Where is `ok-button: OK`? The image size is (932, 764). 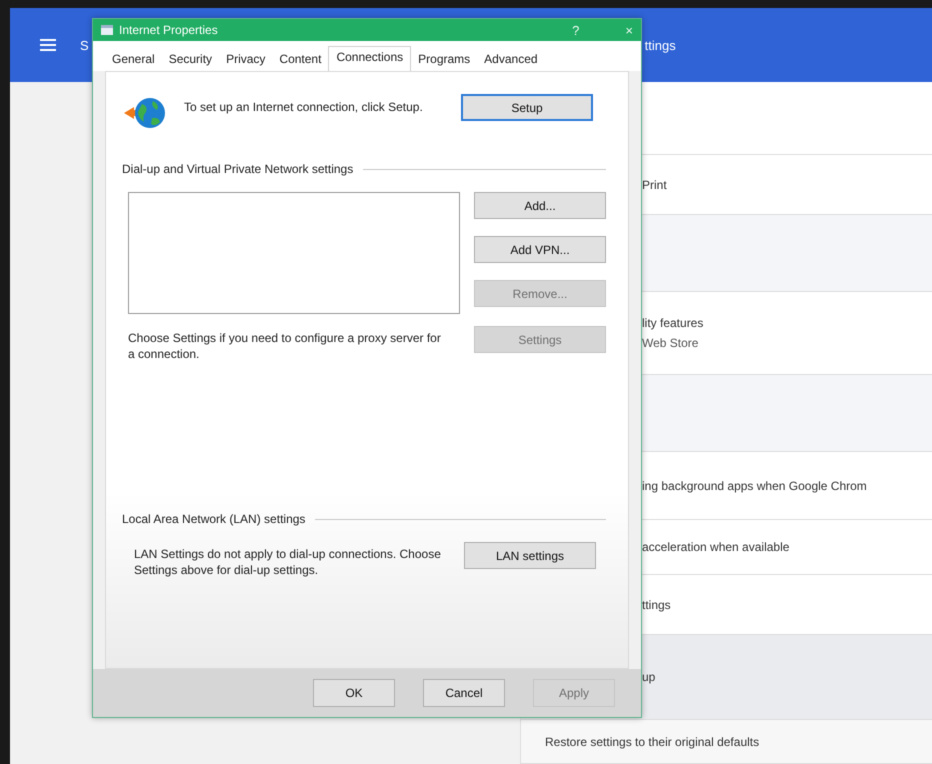
ok-button: OK is located at coordinates (354, 693).